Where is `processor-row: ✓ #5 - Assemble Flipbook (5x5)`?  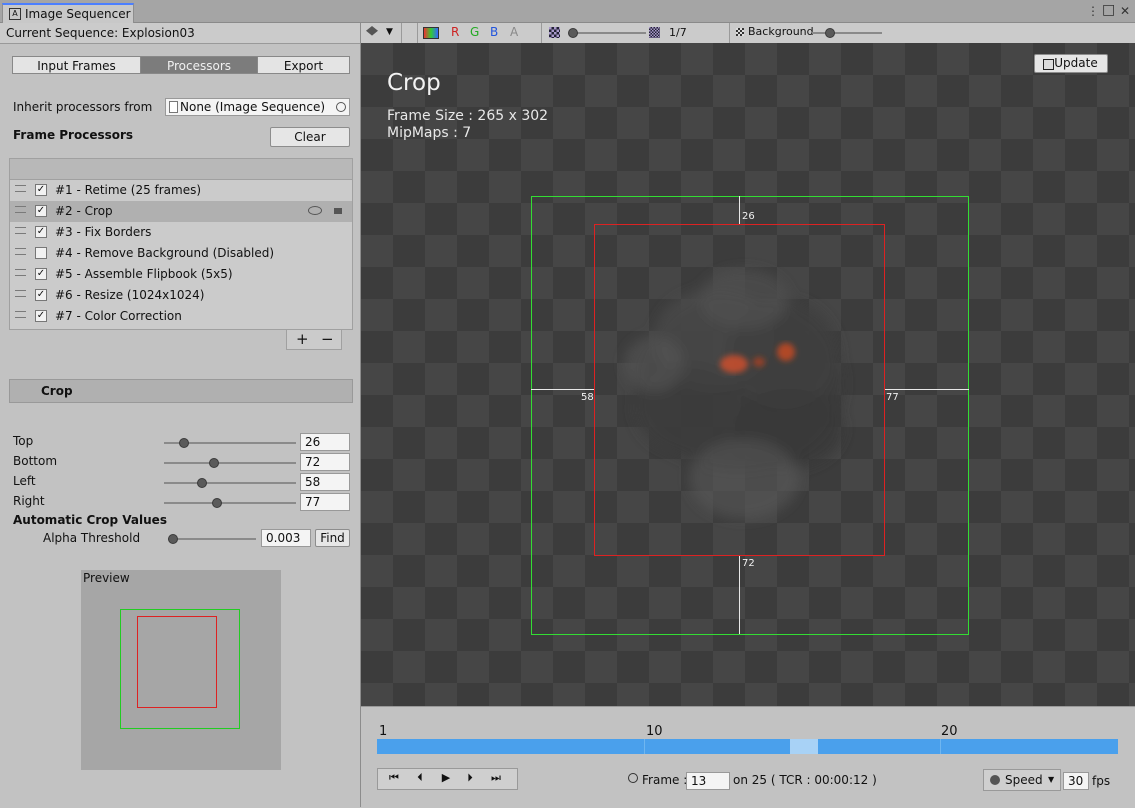 processor-row: ✓ #5 - Assemble Flipbook (5x5) is located at coordinates (181, 274).